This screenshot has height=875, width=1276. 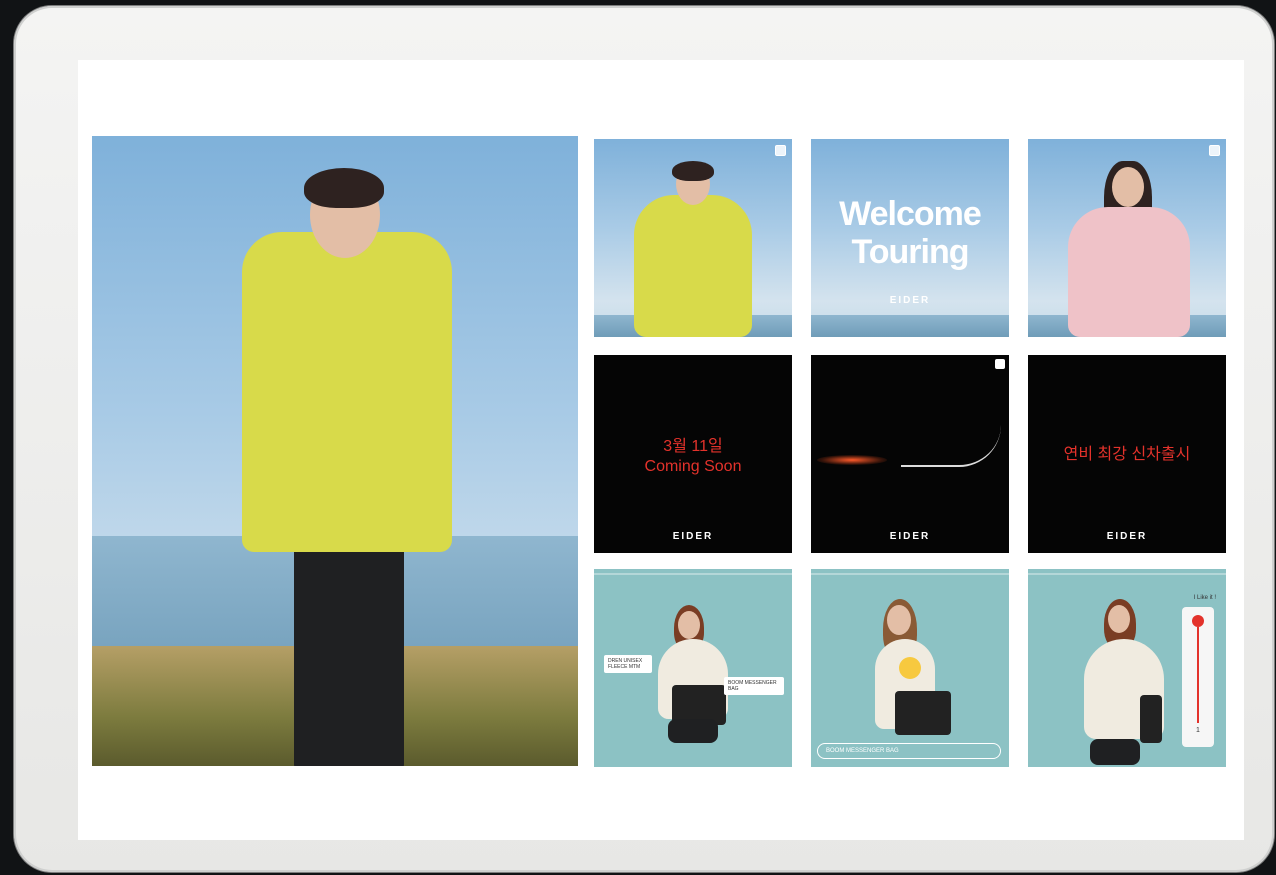 What do you see at coordinates (951, 446) in the screenshot?
I see `light-arc` at bounding box center [951, 446].